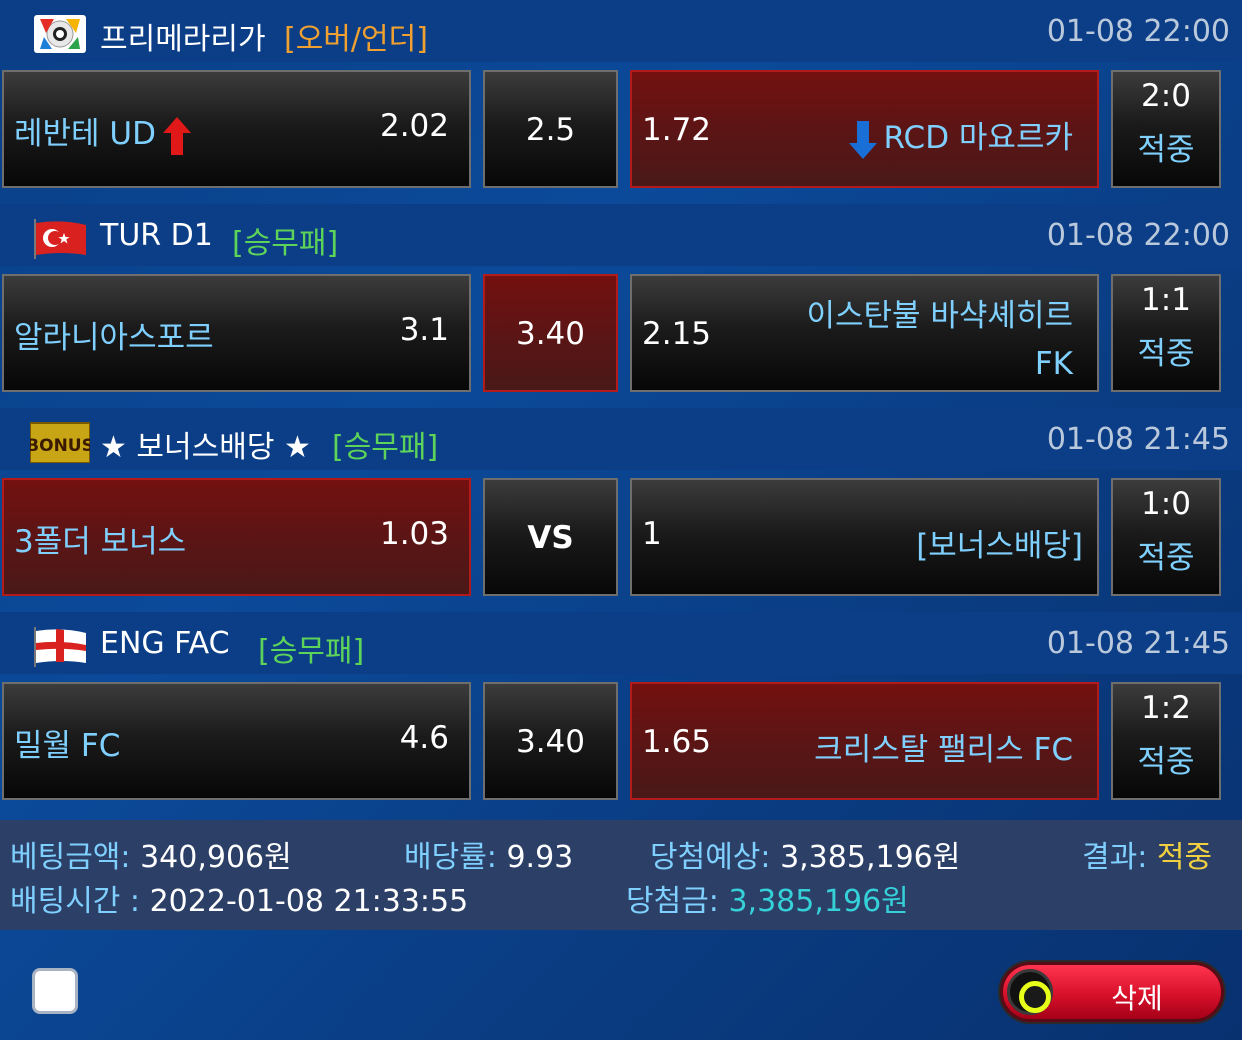  Describe the element at coordinates (236, 537) in the screenshot. I see `home-option: 3폴더 보너스 1.03` at that location.